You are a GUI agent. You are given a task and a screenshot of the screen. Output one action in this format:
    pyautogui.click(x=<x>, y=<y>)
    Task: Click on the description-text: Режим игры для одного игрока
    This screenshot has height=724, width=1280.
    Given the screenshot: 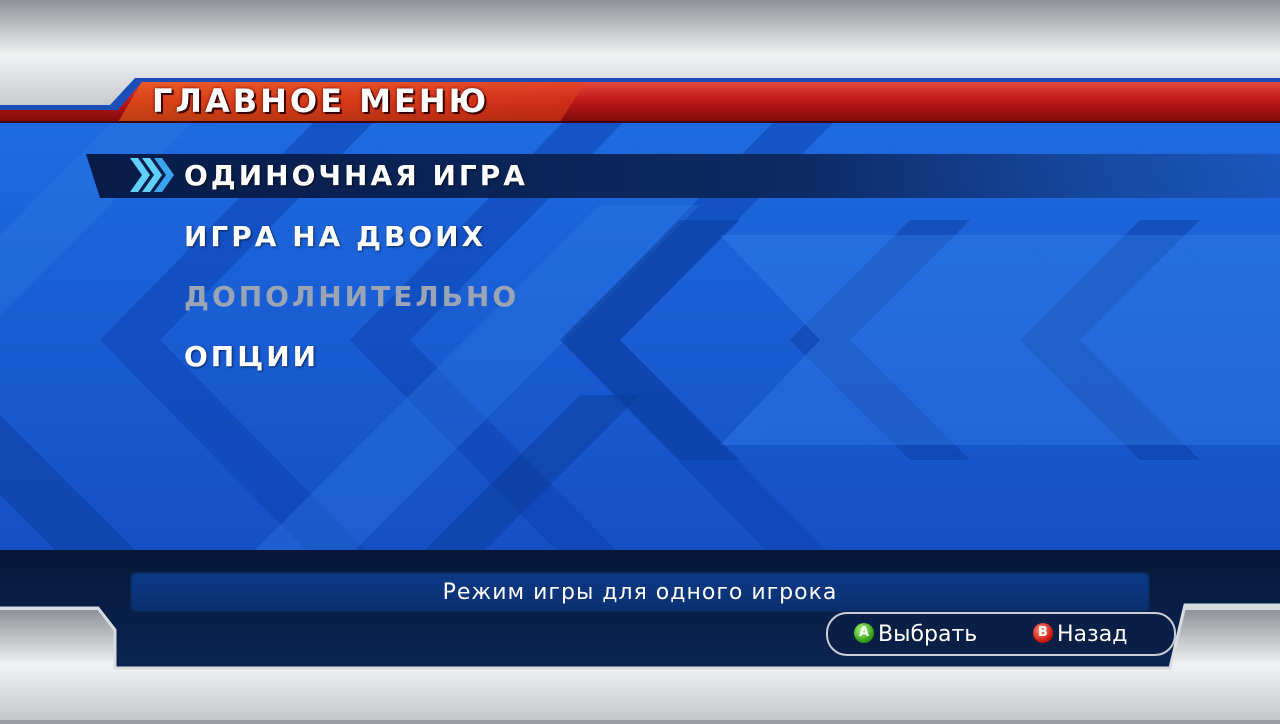 What is the action you would take?
    pyautogui.click(x=640, y=592)
    